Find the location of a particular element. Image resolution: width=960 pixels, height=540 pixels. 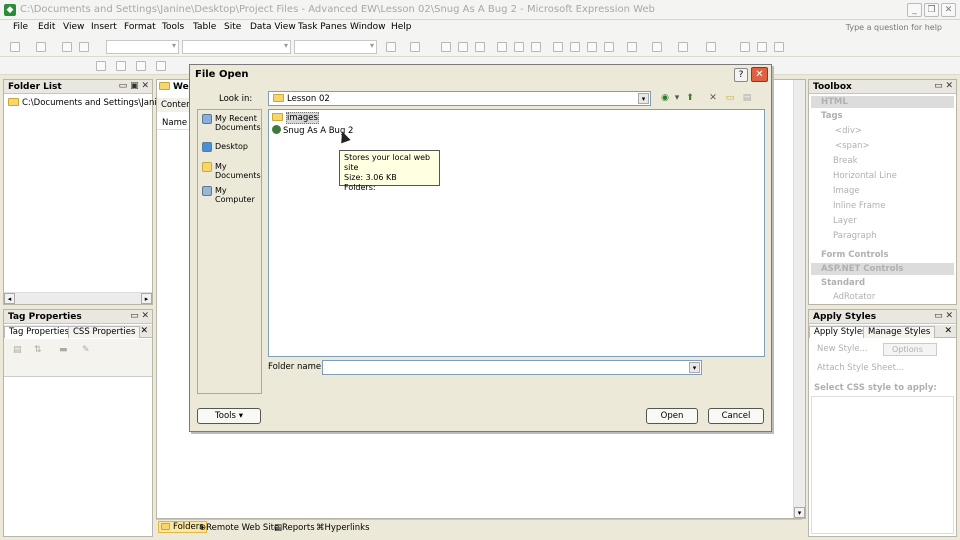

preview-icon is located at coordinates (84, 47).